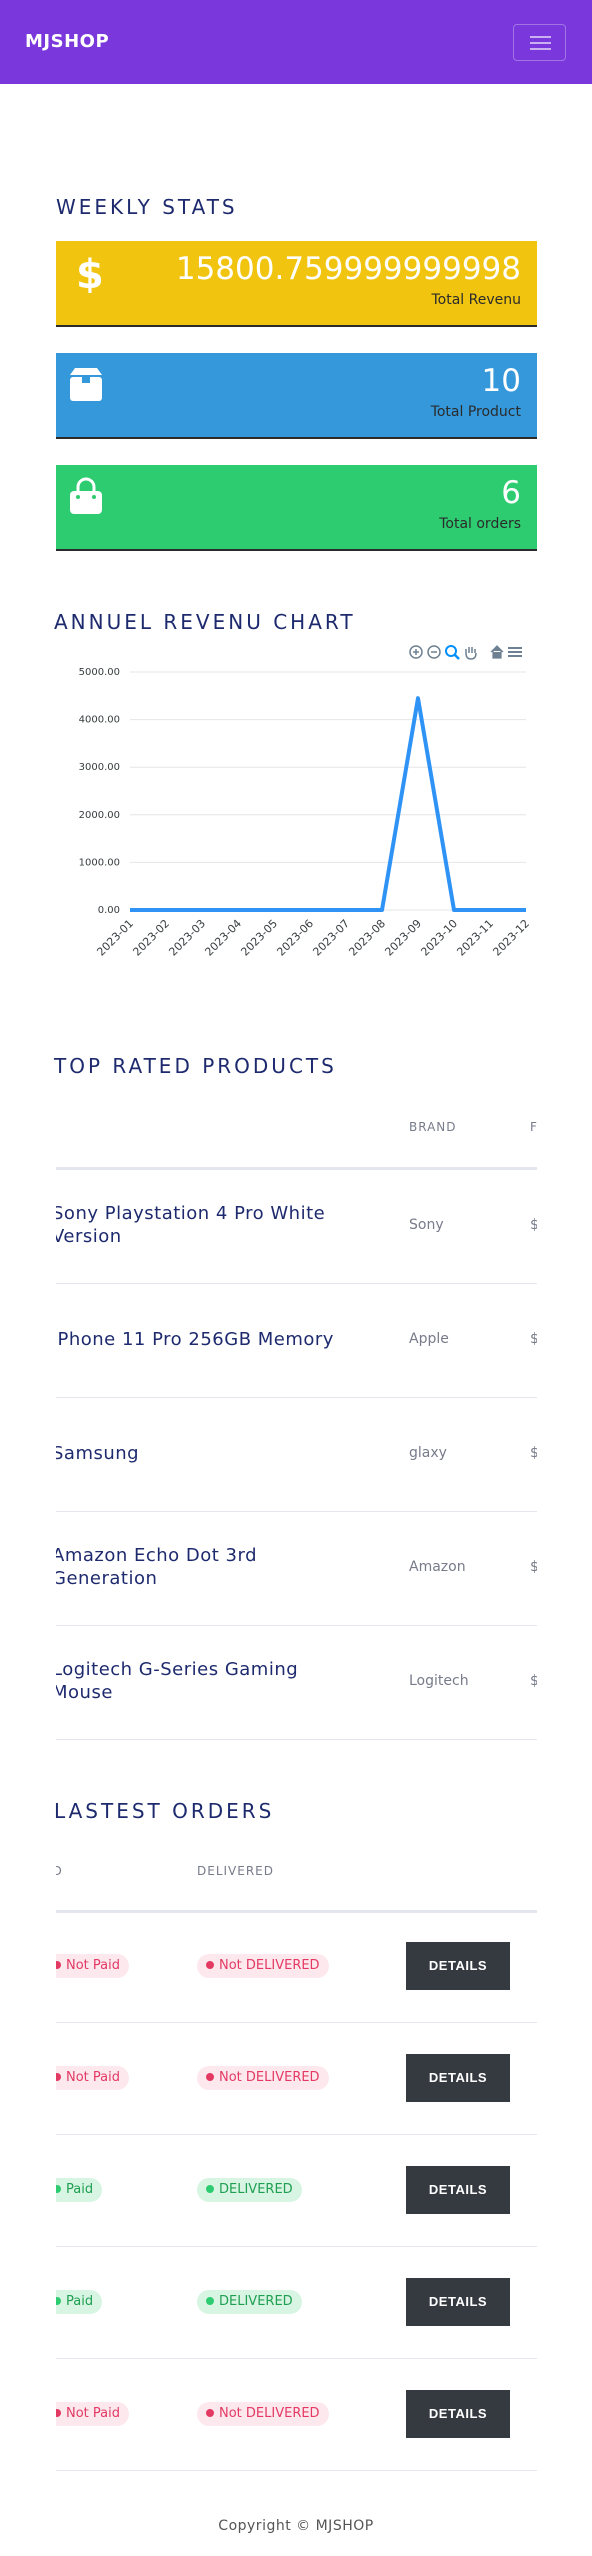 The image size is (592, 2556). What do you see at coordinates (539, 42) in the screenshot?
I see `navbar-toggle-button` at bounding box center [539, 42].